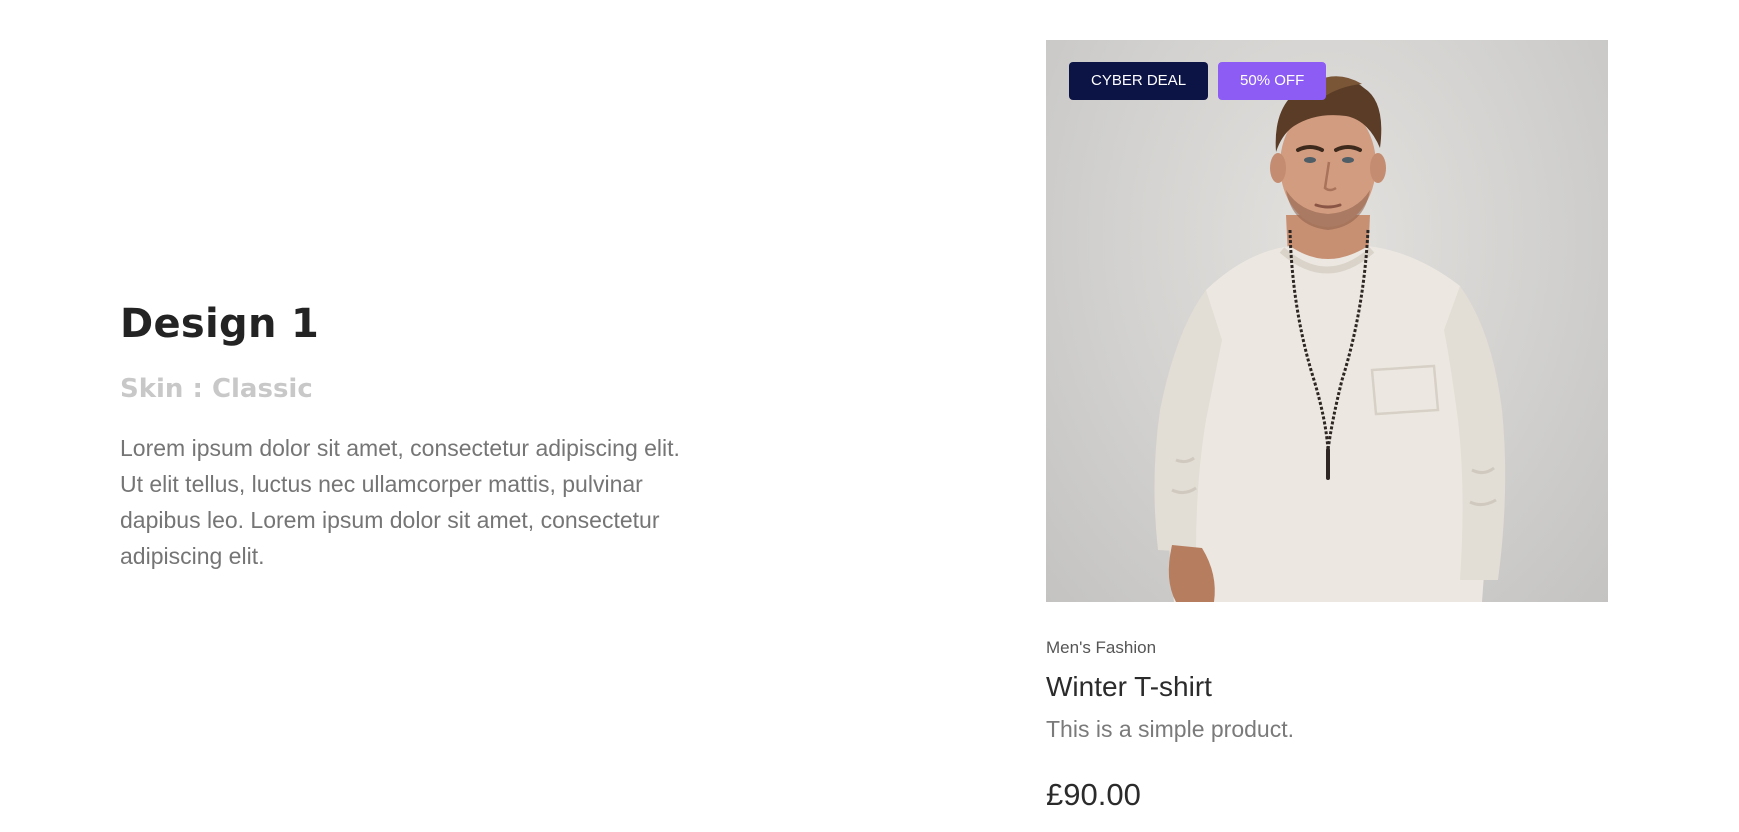 This screenshot has height=832, width=1739. What do you see at coordinates (1327, 687) in the screenshot?
I see `product-title: Winter T-shirt` at bounding box center [1327, 687].